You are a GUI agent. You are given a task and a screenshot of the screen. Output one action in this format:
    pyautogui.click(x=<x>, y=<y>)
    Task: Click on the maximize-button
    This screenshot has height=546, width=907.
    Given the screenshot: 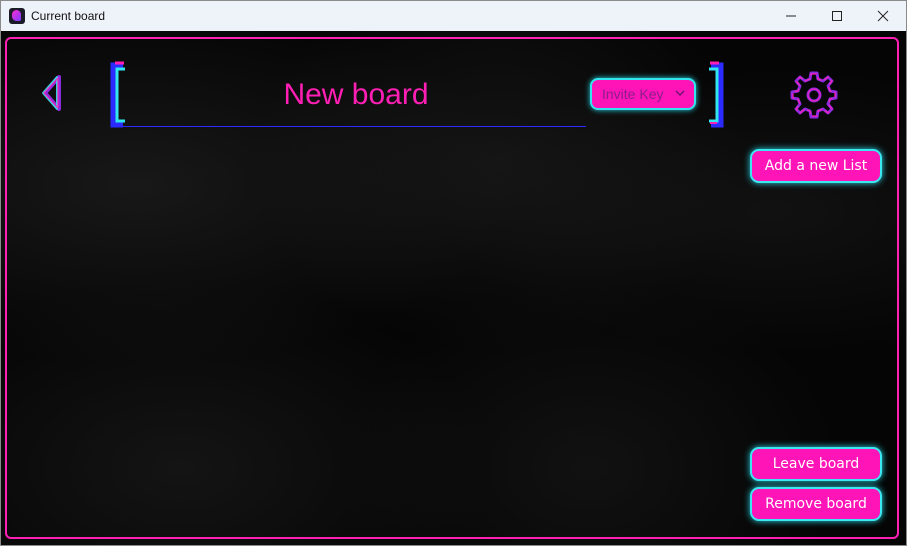 What is the action you would take?
    pyautogui.click(x=837, y=16)
    